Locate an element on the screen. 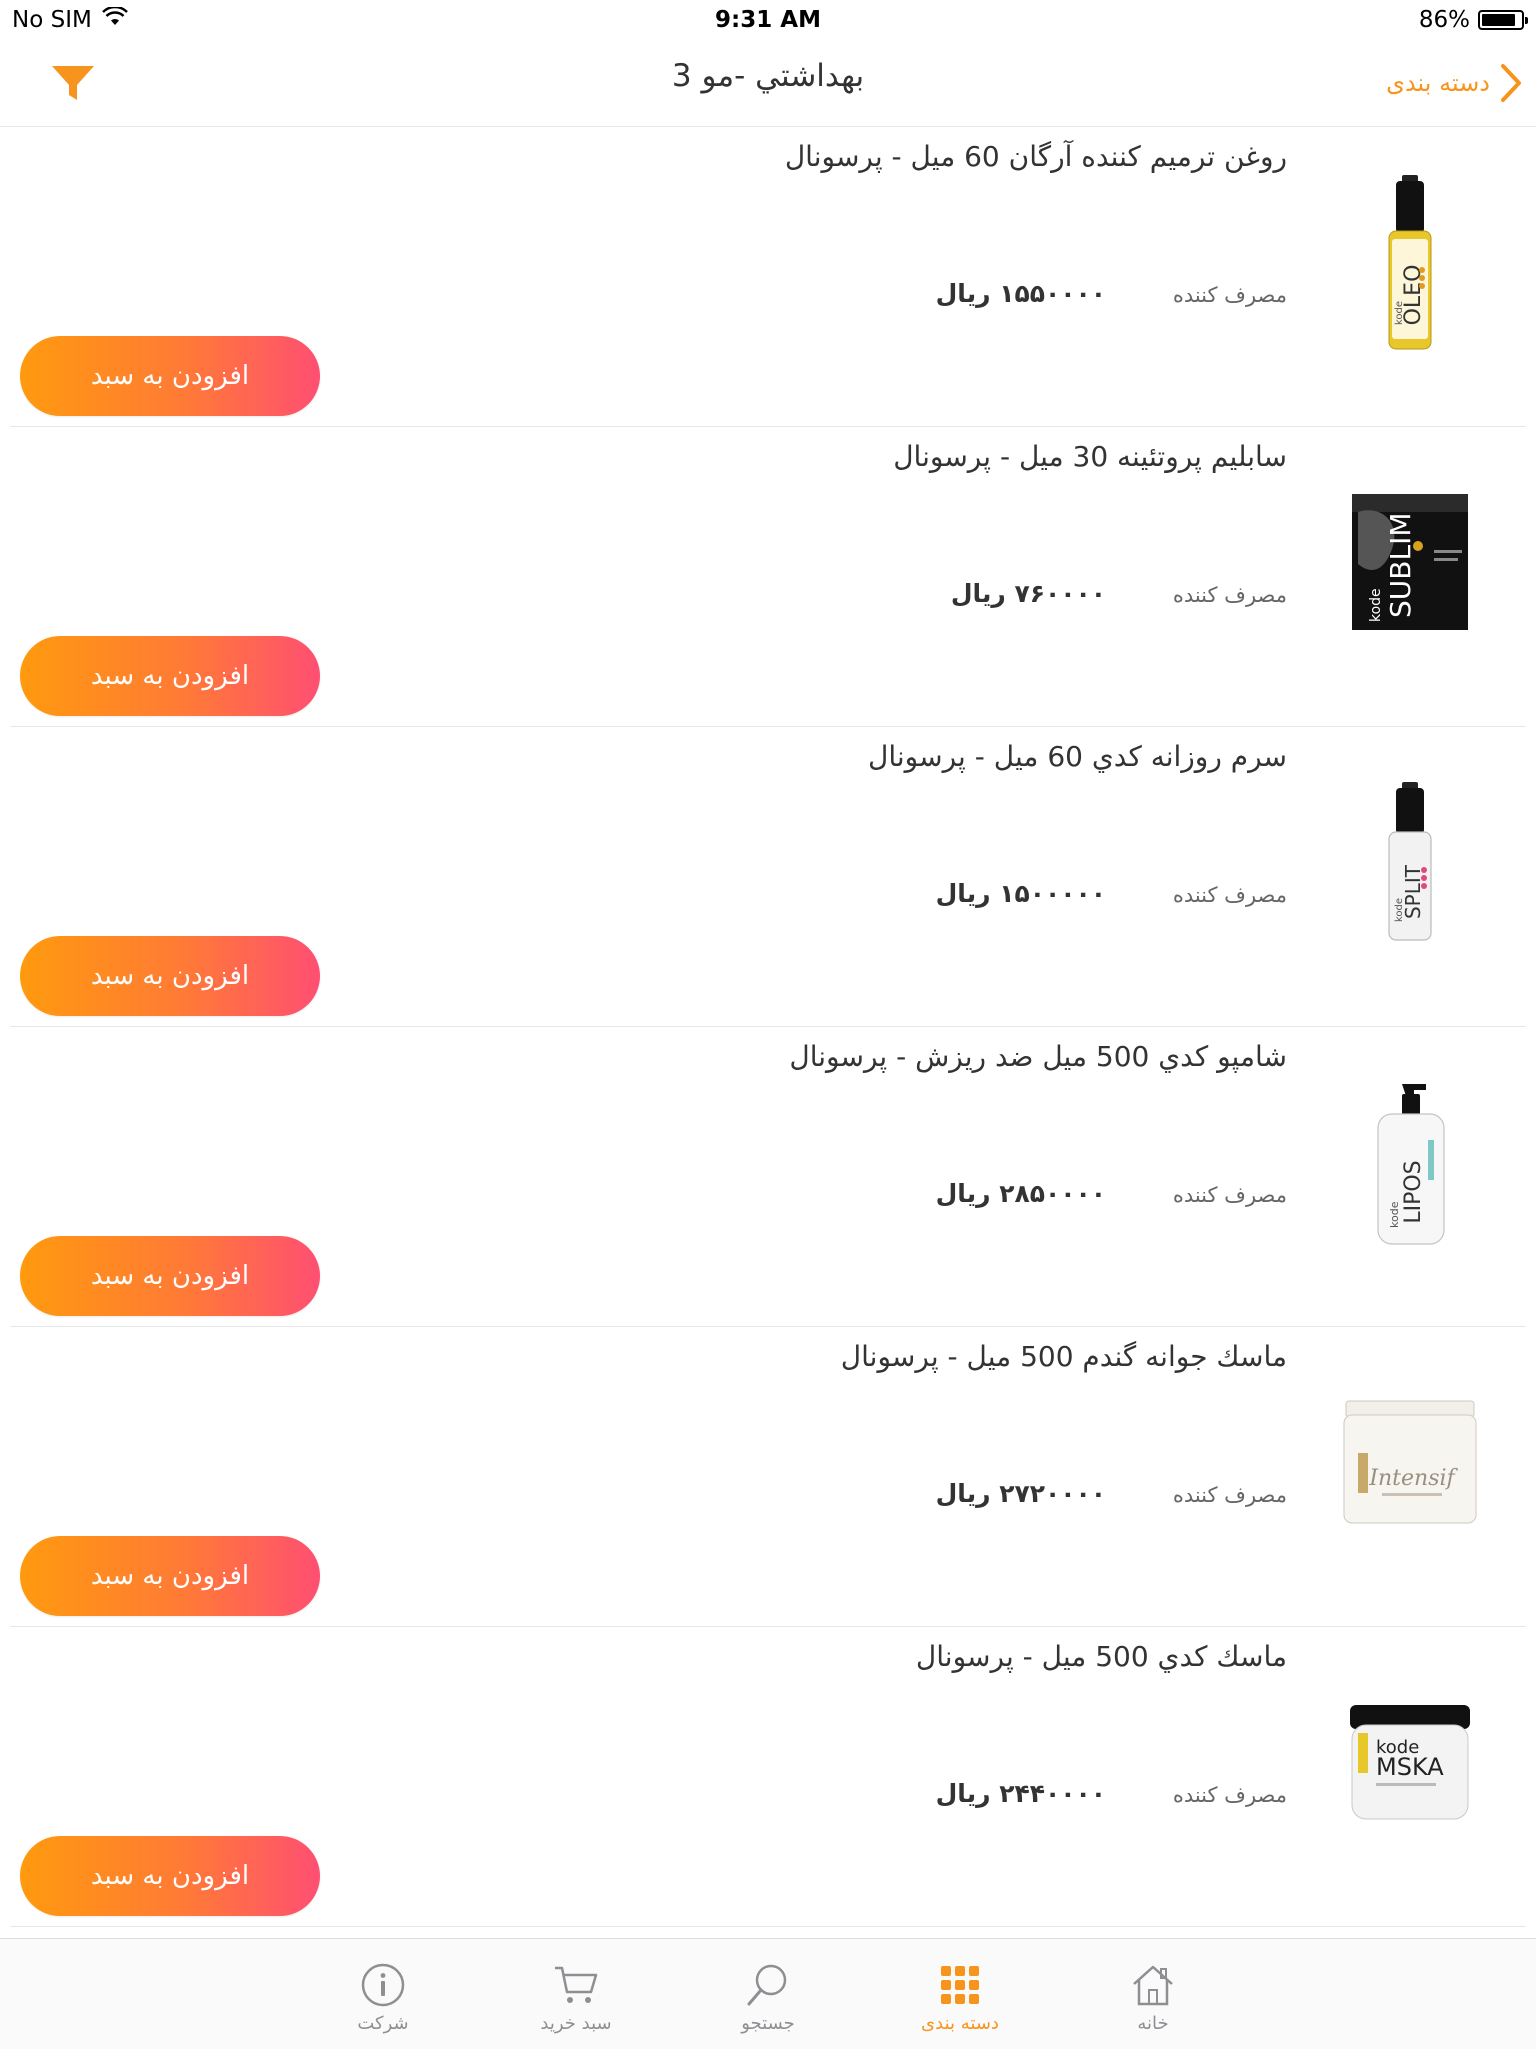 The height and width of the screenshot is (2049, 1536). price-value: ۱۵۰۰۰۰۰ is located at coordinates (1052, 893).